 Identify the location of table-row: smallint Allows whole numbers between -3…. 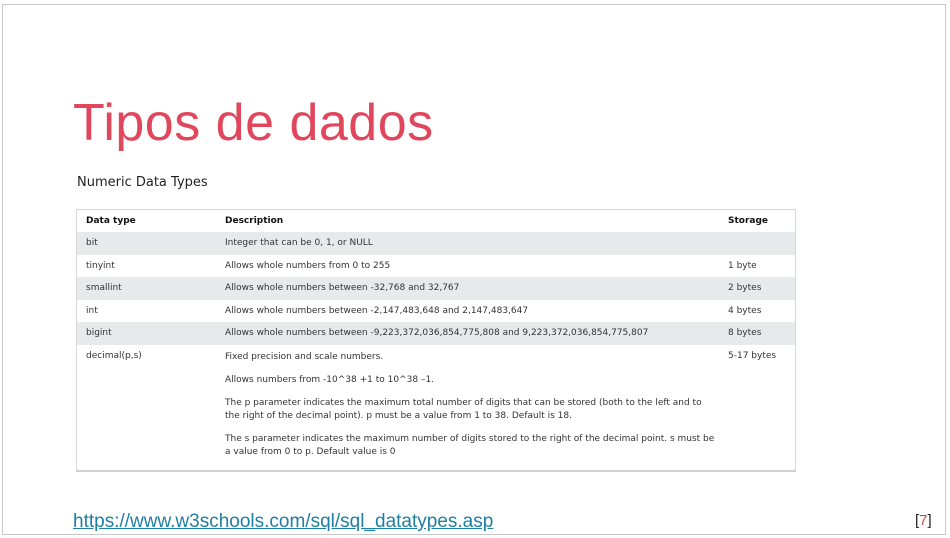
(436, 288).